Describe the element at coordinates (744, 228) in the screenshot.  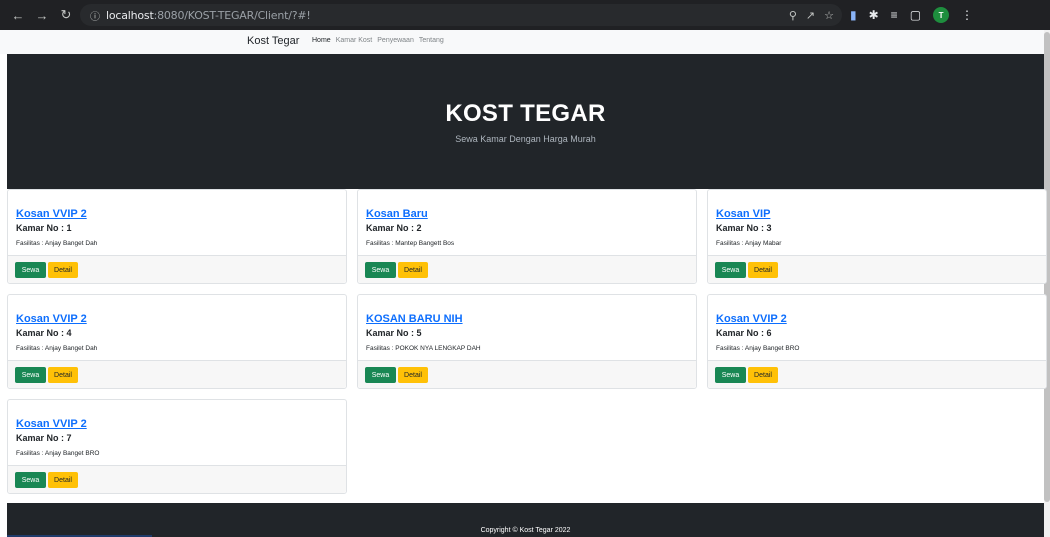
I see `room-number: Kamar No : 3` at that location.